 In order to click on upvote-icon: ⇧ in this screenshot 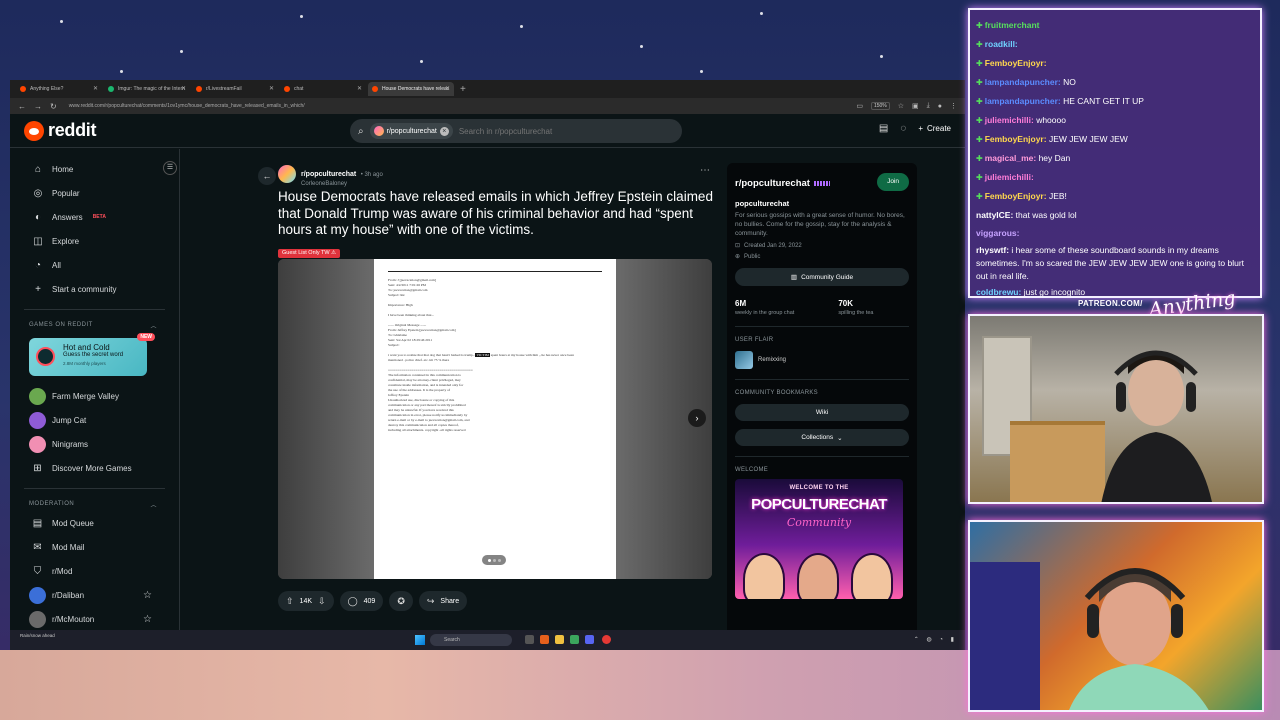, I will do `click(290, 601)`.